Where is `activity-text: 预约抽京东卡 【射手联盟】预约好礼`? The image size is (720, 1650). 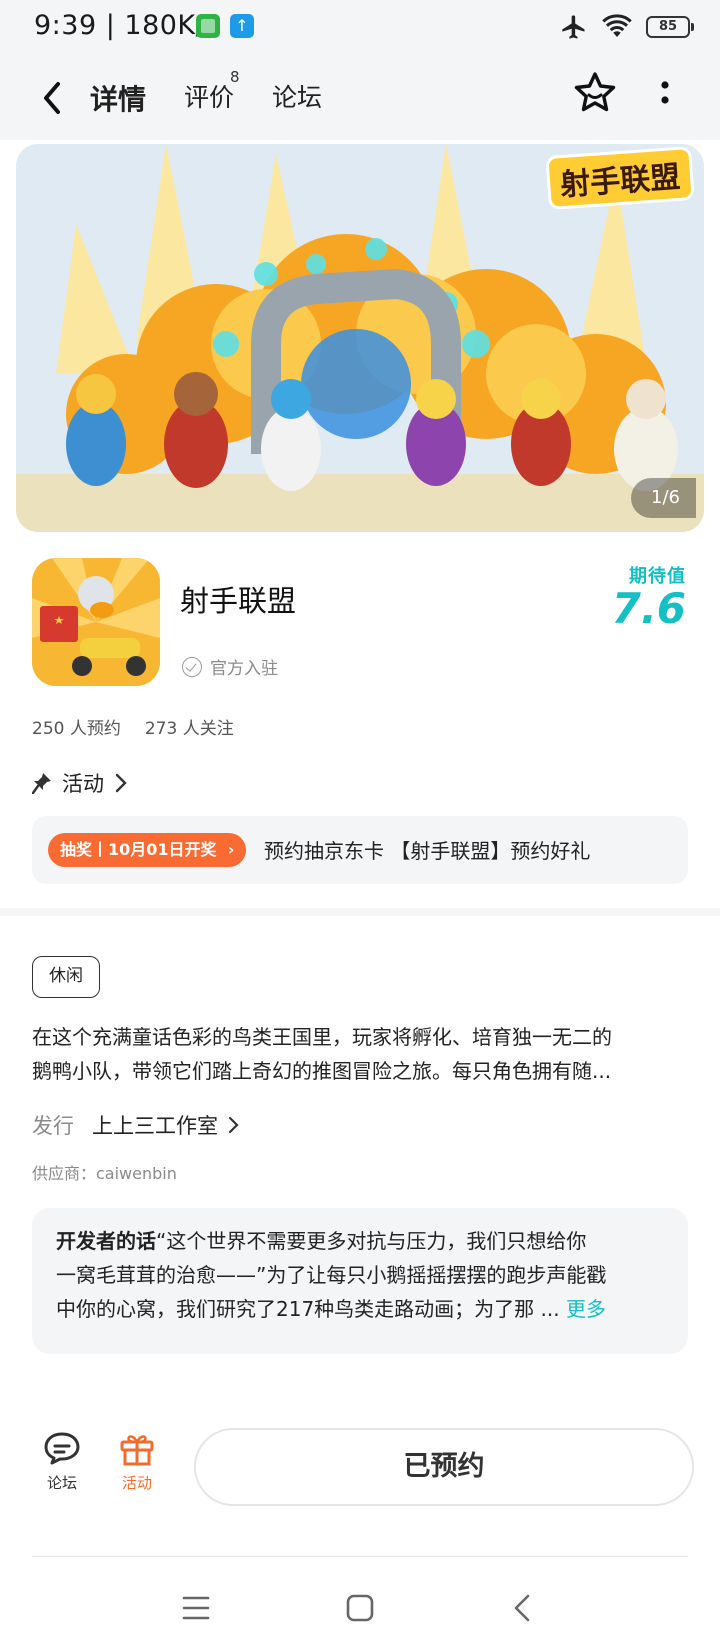 activity-text: 预约抽京东卡 【射手联盟】预约好礼 is located at coordinates (427, 851).